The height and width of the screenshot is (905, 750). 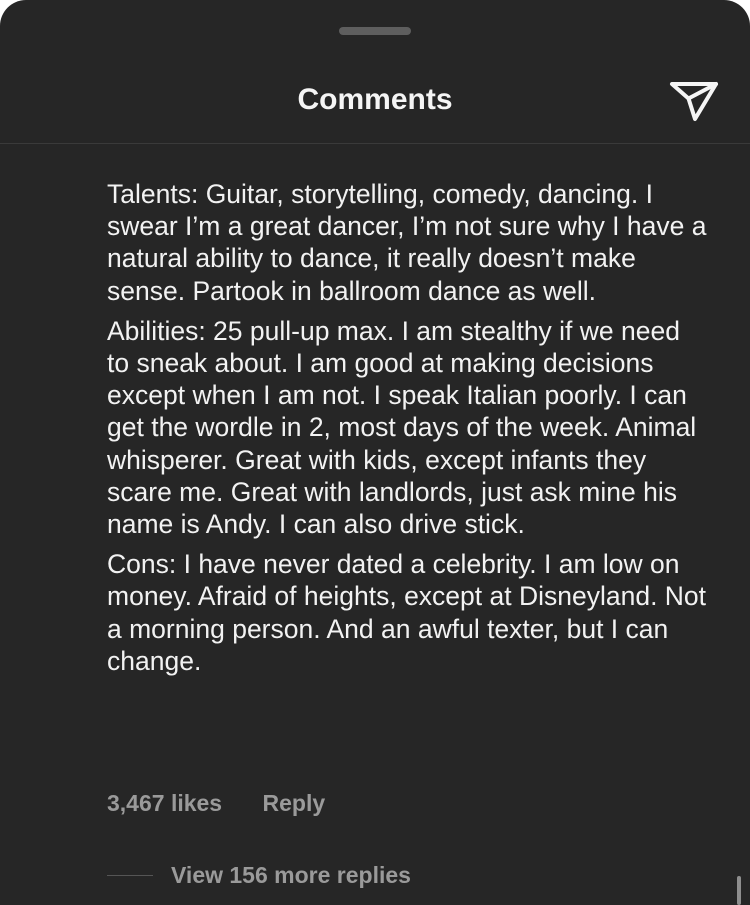 What do you see at coordinates (375, 99) in the screenshot?
I see `page-title: Comments` at bounding box center [375, 99].